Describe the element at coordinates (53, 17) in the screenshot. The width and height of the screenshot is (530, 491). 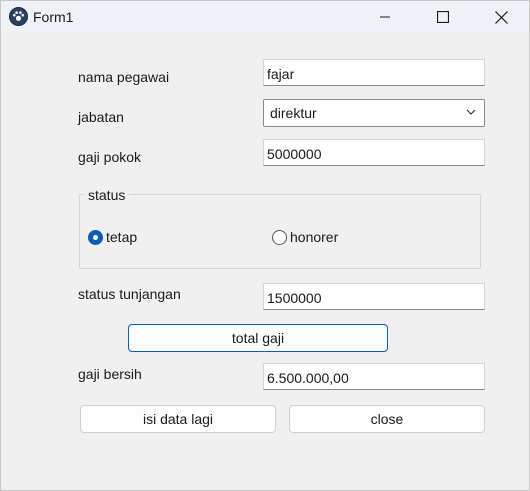
I see `window-title: Form1` at that location.